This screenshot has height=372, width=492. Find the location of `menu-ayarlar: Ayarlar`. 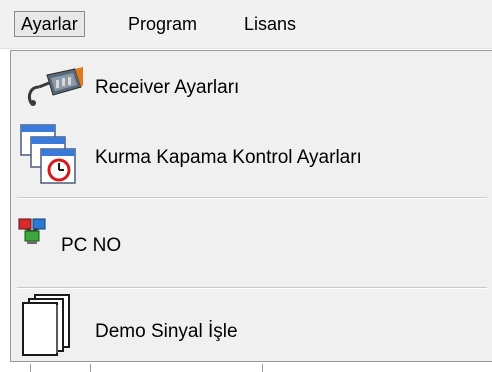

menu-ayarlar: Ayarlar is located at coordinates (49, 24).